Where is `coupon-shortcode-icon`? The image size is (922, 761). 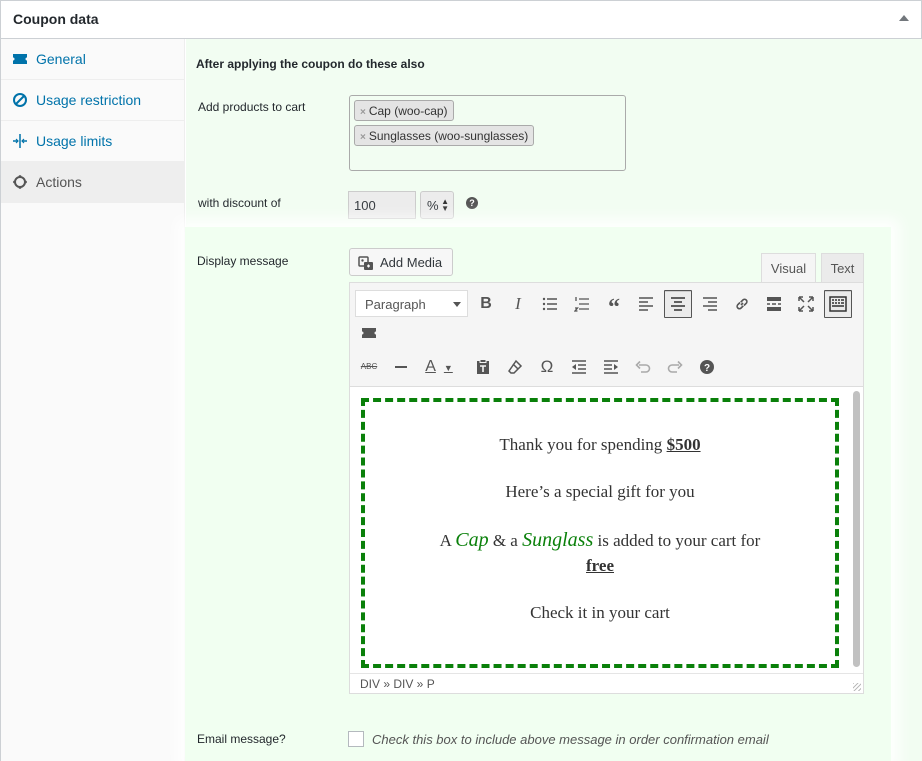
coupon-shortcode-icon is located at coordinates (369, 333).